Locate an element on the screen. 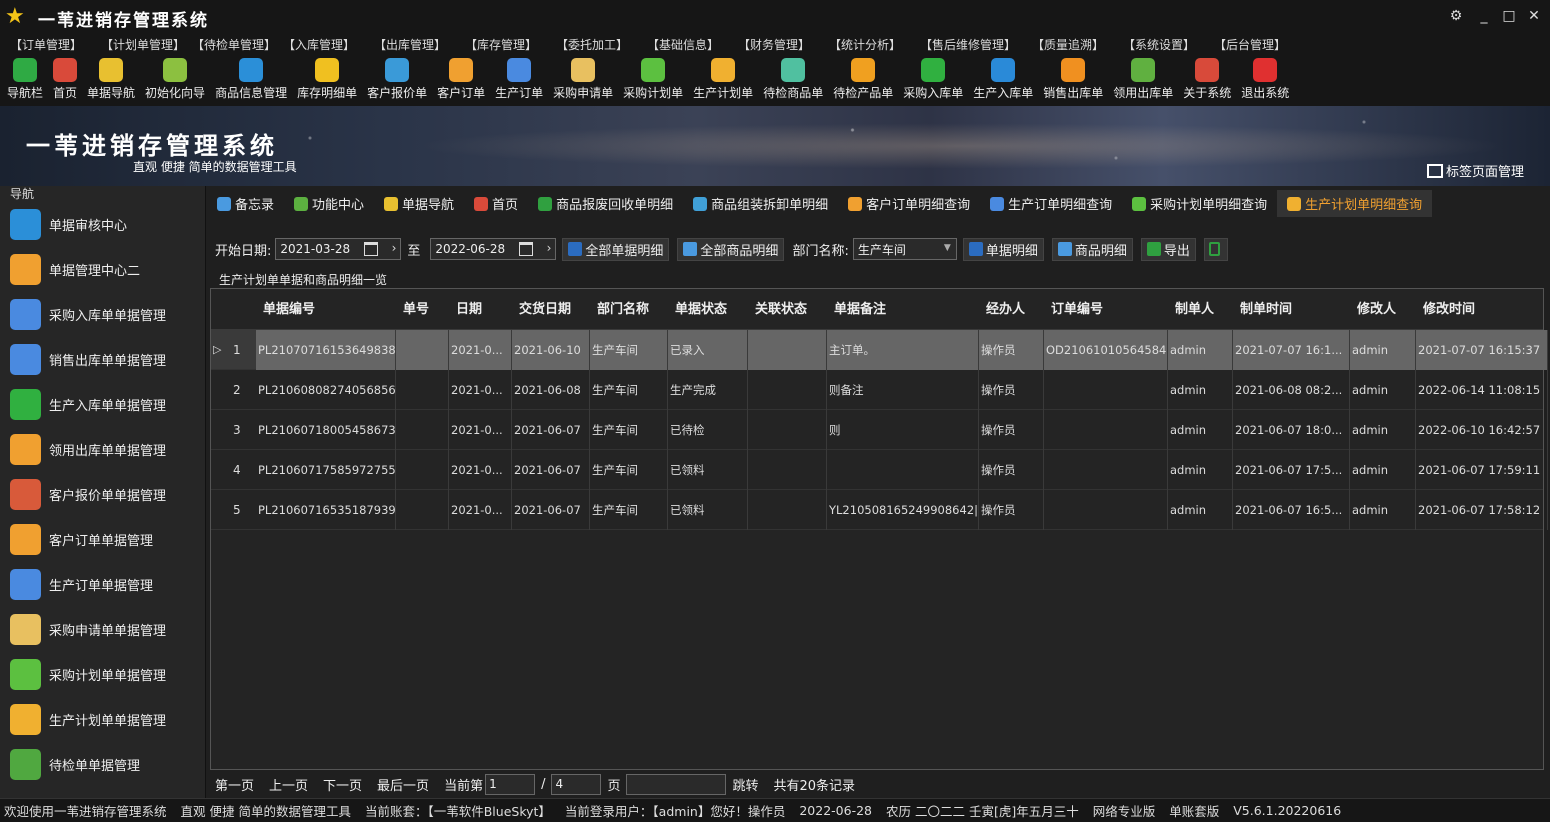 The width and height of the screenshot is (1550, 822). column-header: 关联状态 is located at coordinates (790, 309).